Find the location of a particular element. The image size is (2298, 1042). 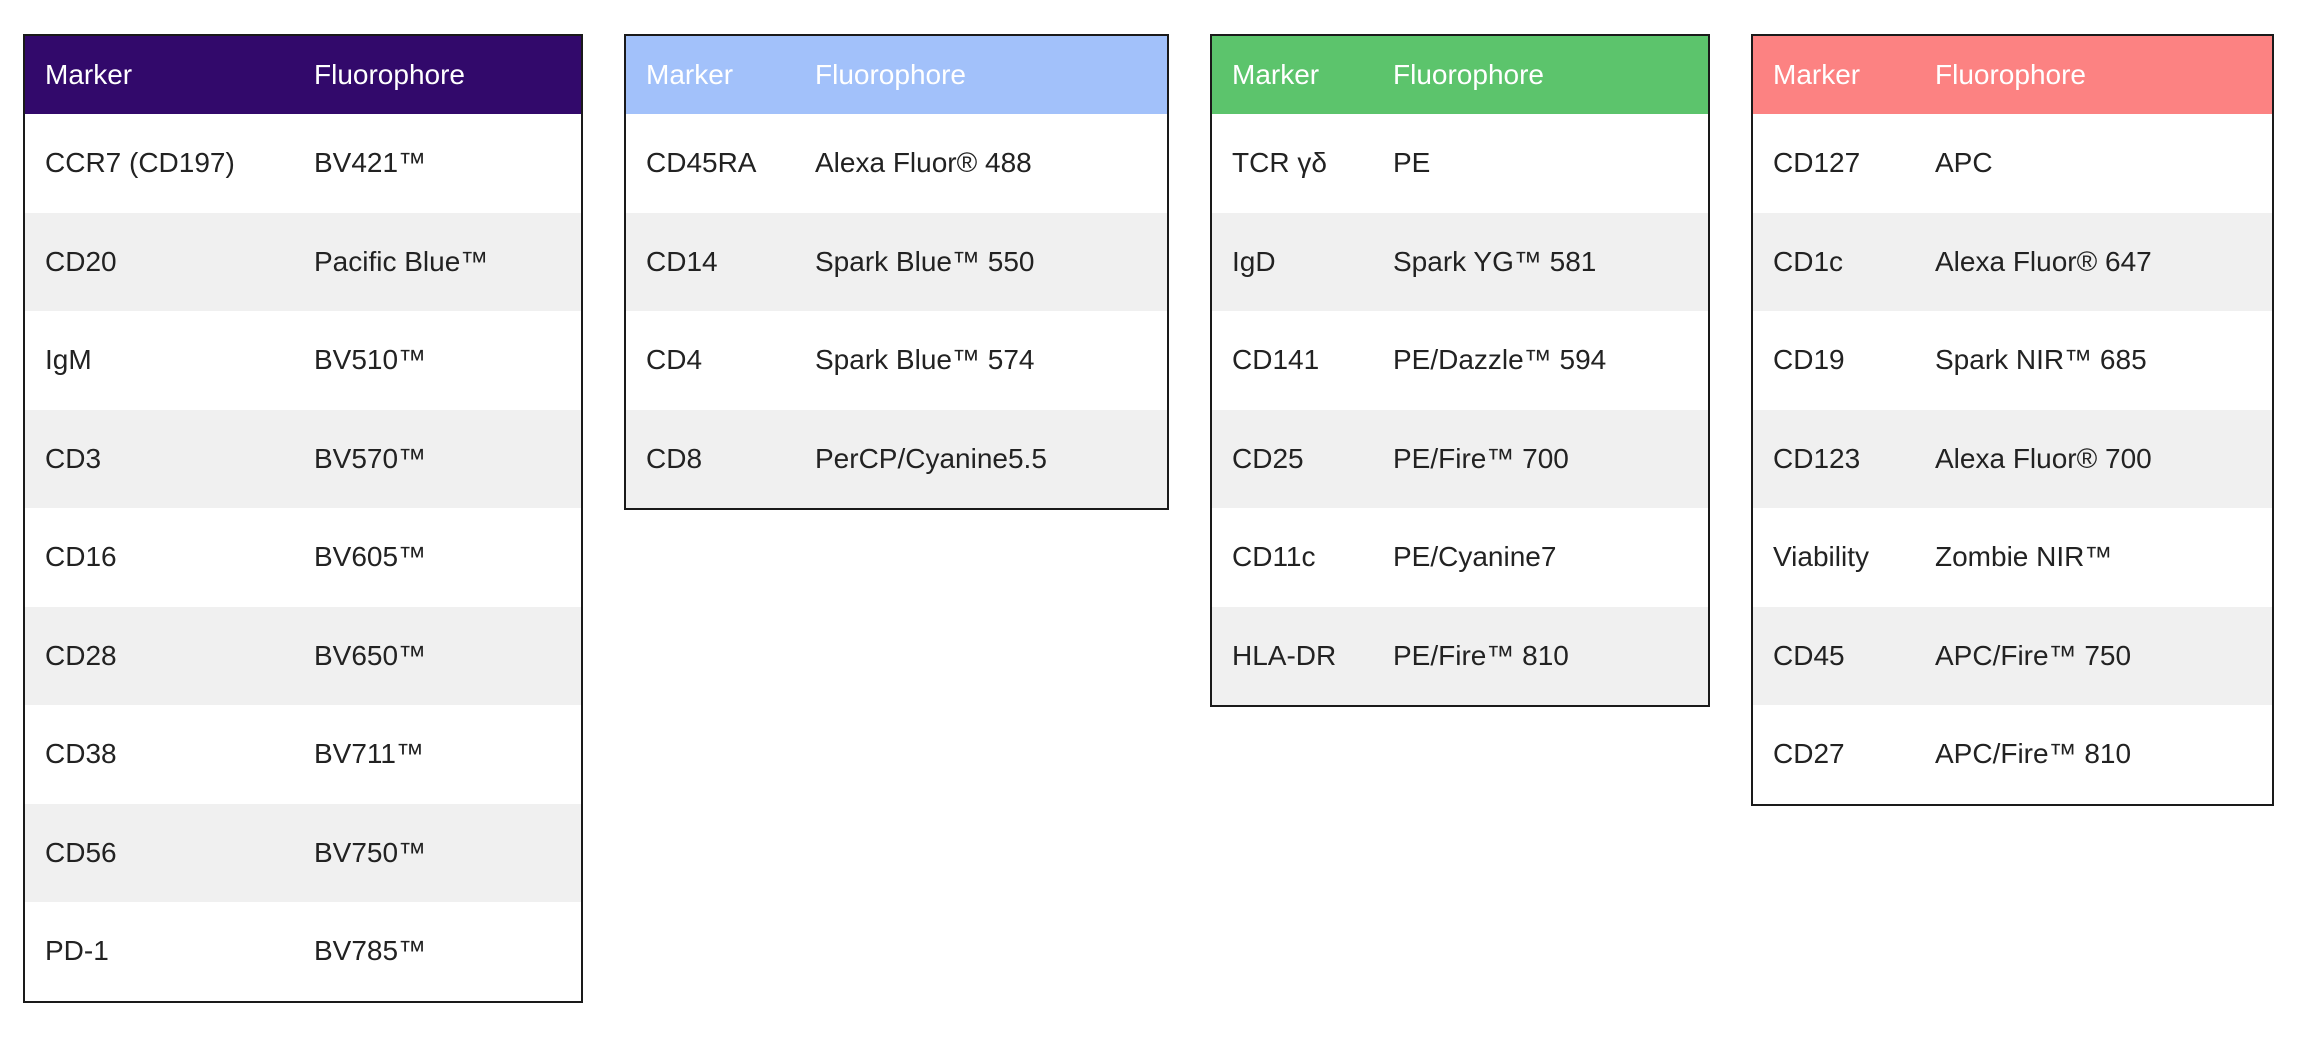

fluorophore-cell: PE is located at coordinates (1412, 163).